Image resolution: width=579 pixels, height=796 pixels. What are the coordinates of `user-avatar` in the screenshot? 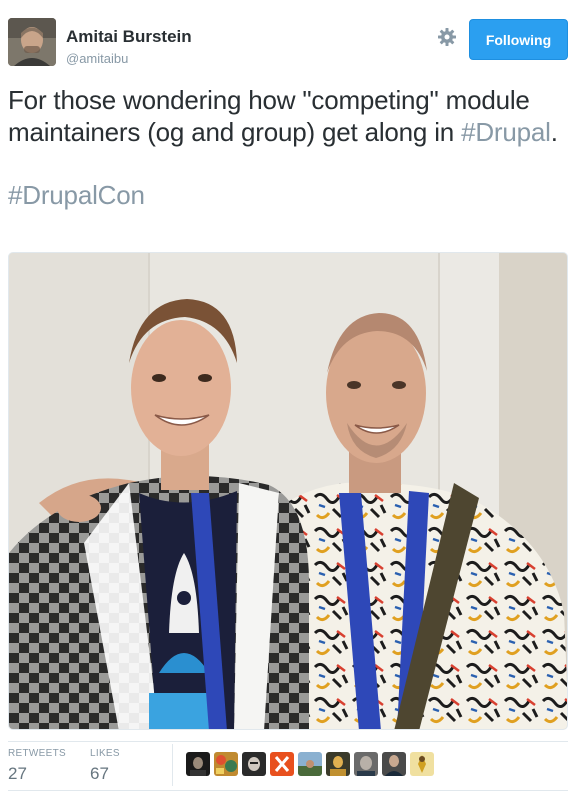 It's located at (32, 42).